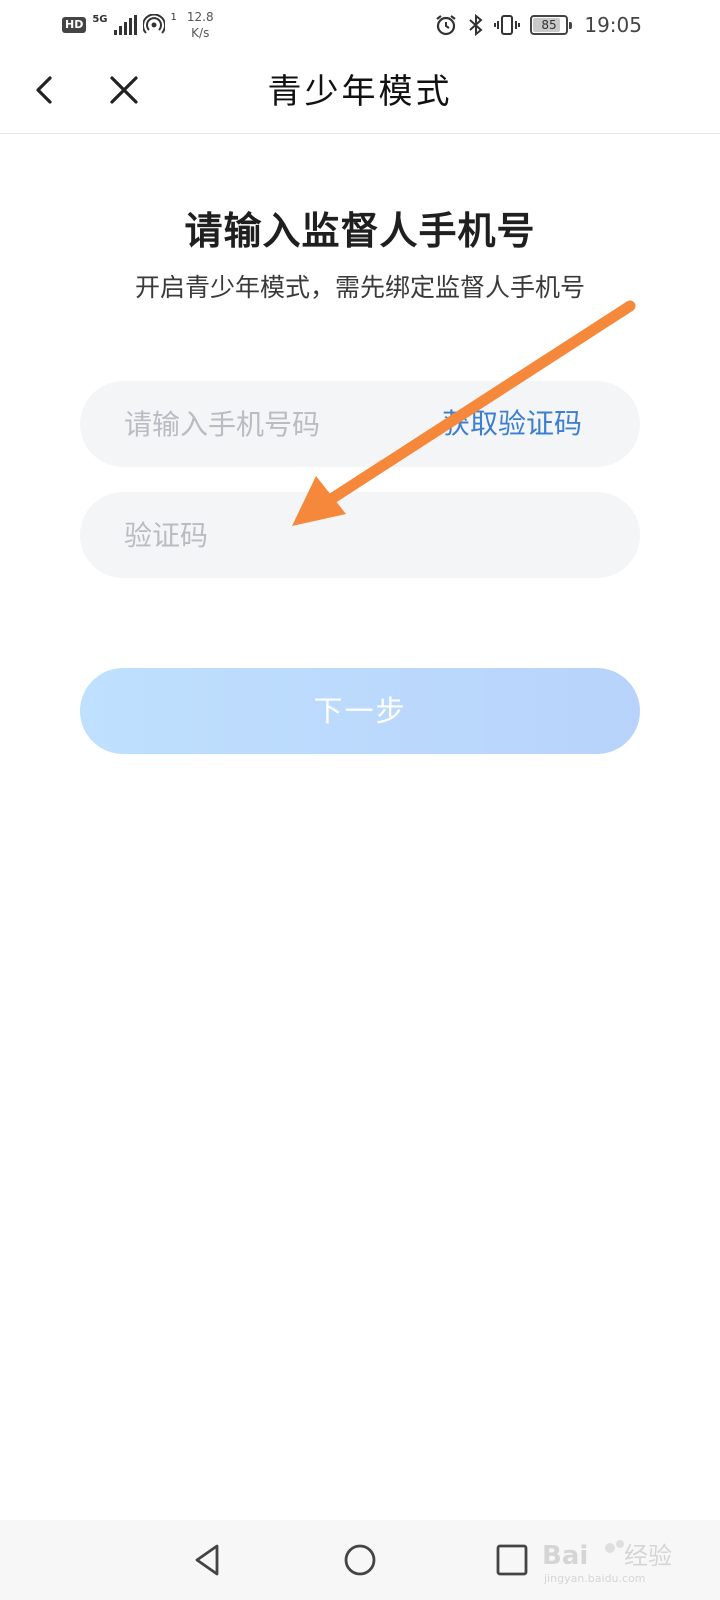  What do you see at coordinates (607, 1562) in the screenshot?
I see `baidu-jingyan-watermark: Bai 经验 jingyan.baidu.com` at bounding box center [607, 1562].